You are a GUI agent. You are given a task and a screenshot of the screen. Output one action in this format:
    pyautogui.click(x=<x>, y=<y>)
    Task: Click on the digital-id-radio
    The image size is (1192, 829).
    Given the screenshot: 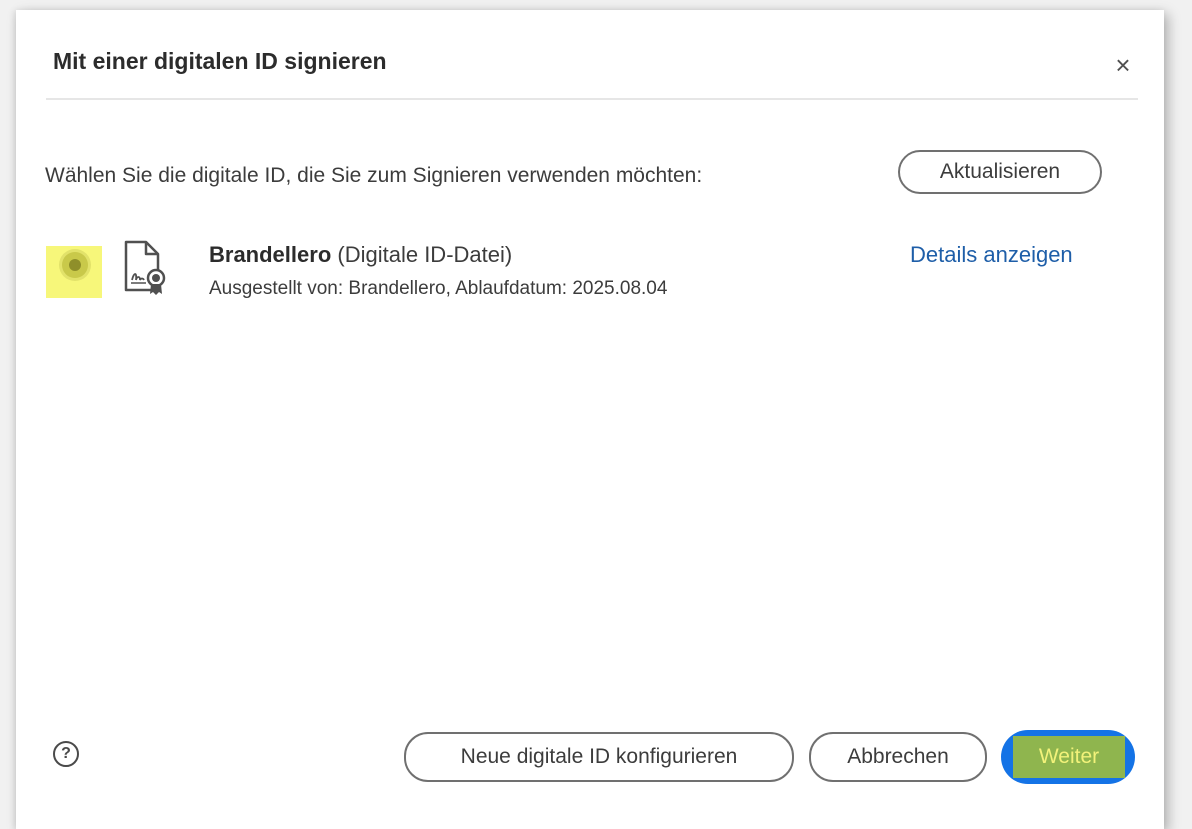 What is the action you would take?
    pyautogui.click(x=75, y=265)
    